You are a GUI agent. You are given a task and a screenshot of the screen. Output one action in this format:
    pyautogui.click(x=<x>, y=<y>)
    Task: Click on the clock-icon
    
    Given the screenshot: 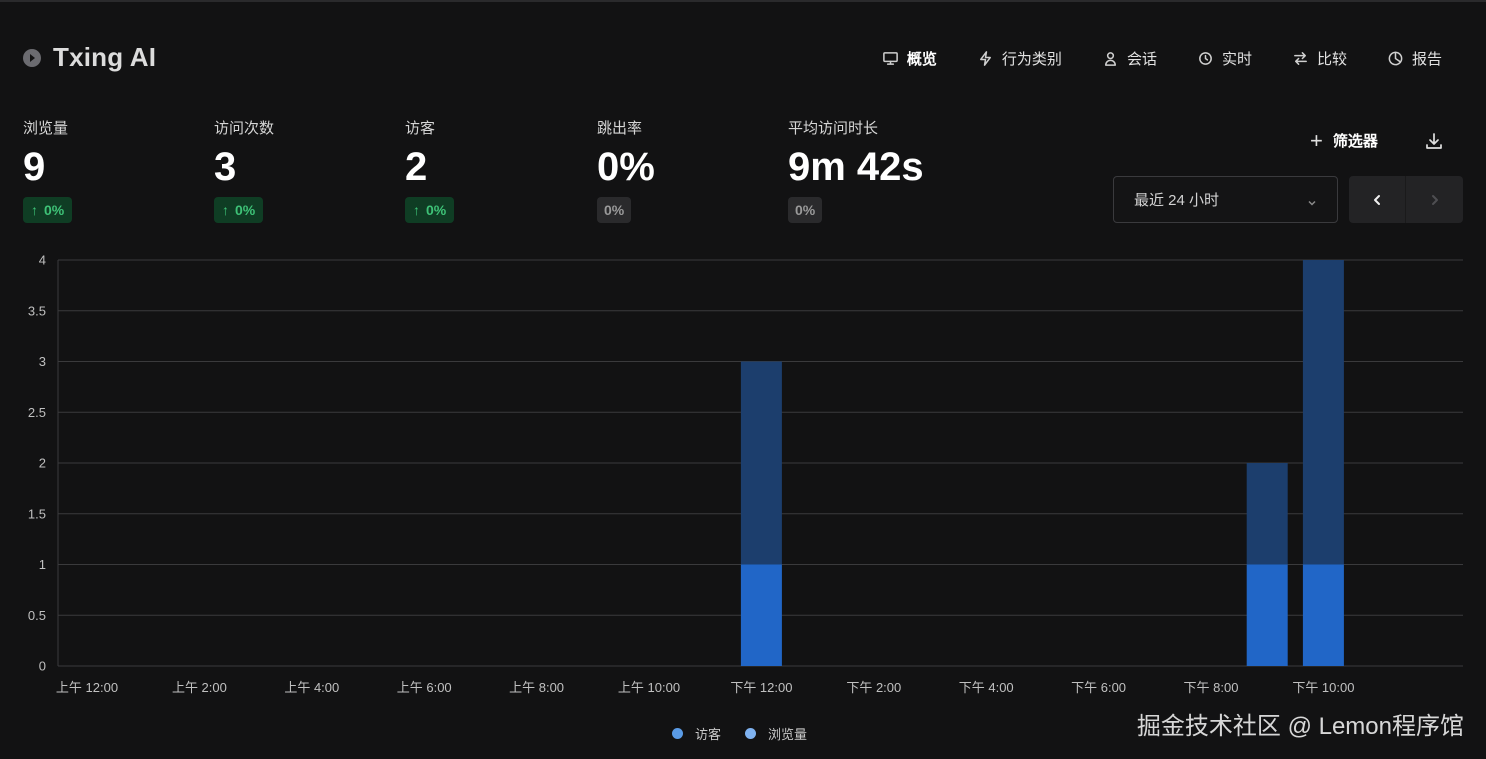 What is the action you would take?
    pyautogui.click(x=1205, y=58)
    